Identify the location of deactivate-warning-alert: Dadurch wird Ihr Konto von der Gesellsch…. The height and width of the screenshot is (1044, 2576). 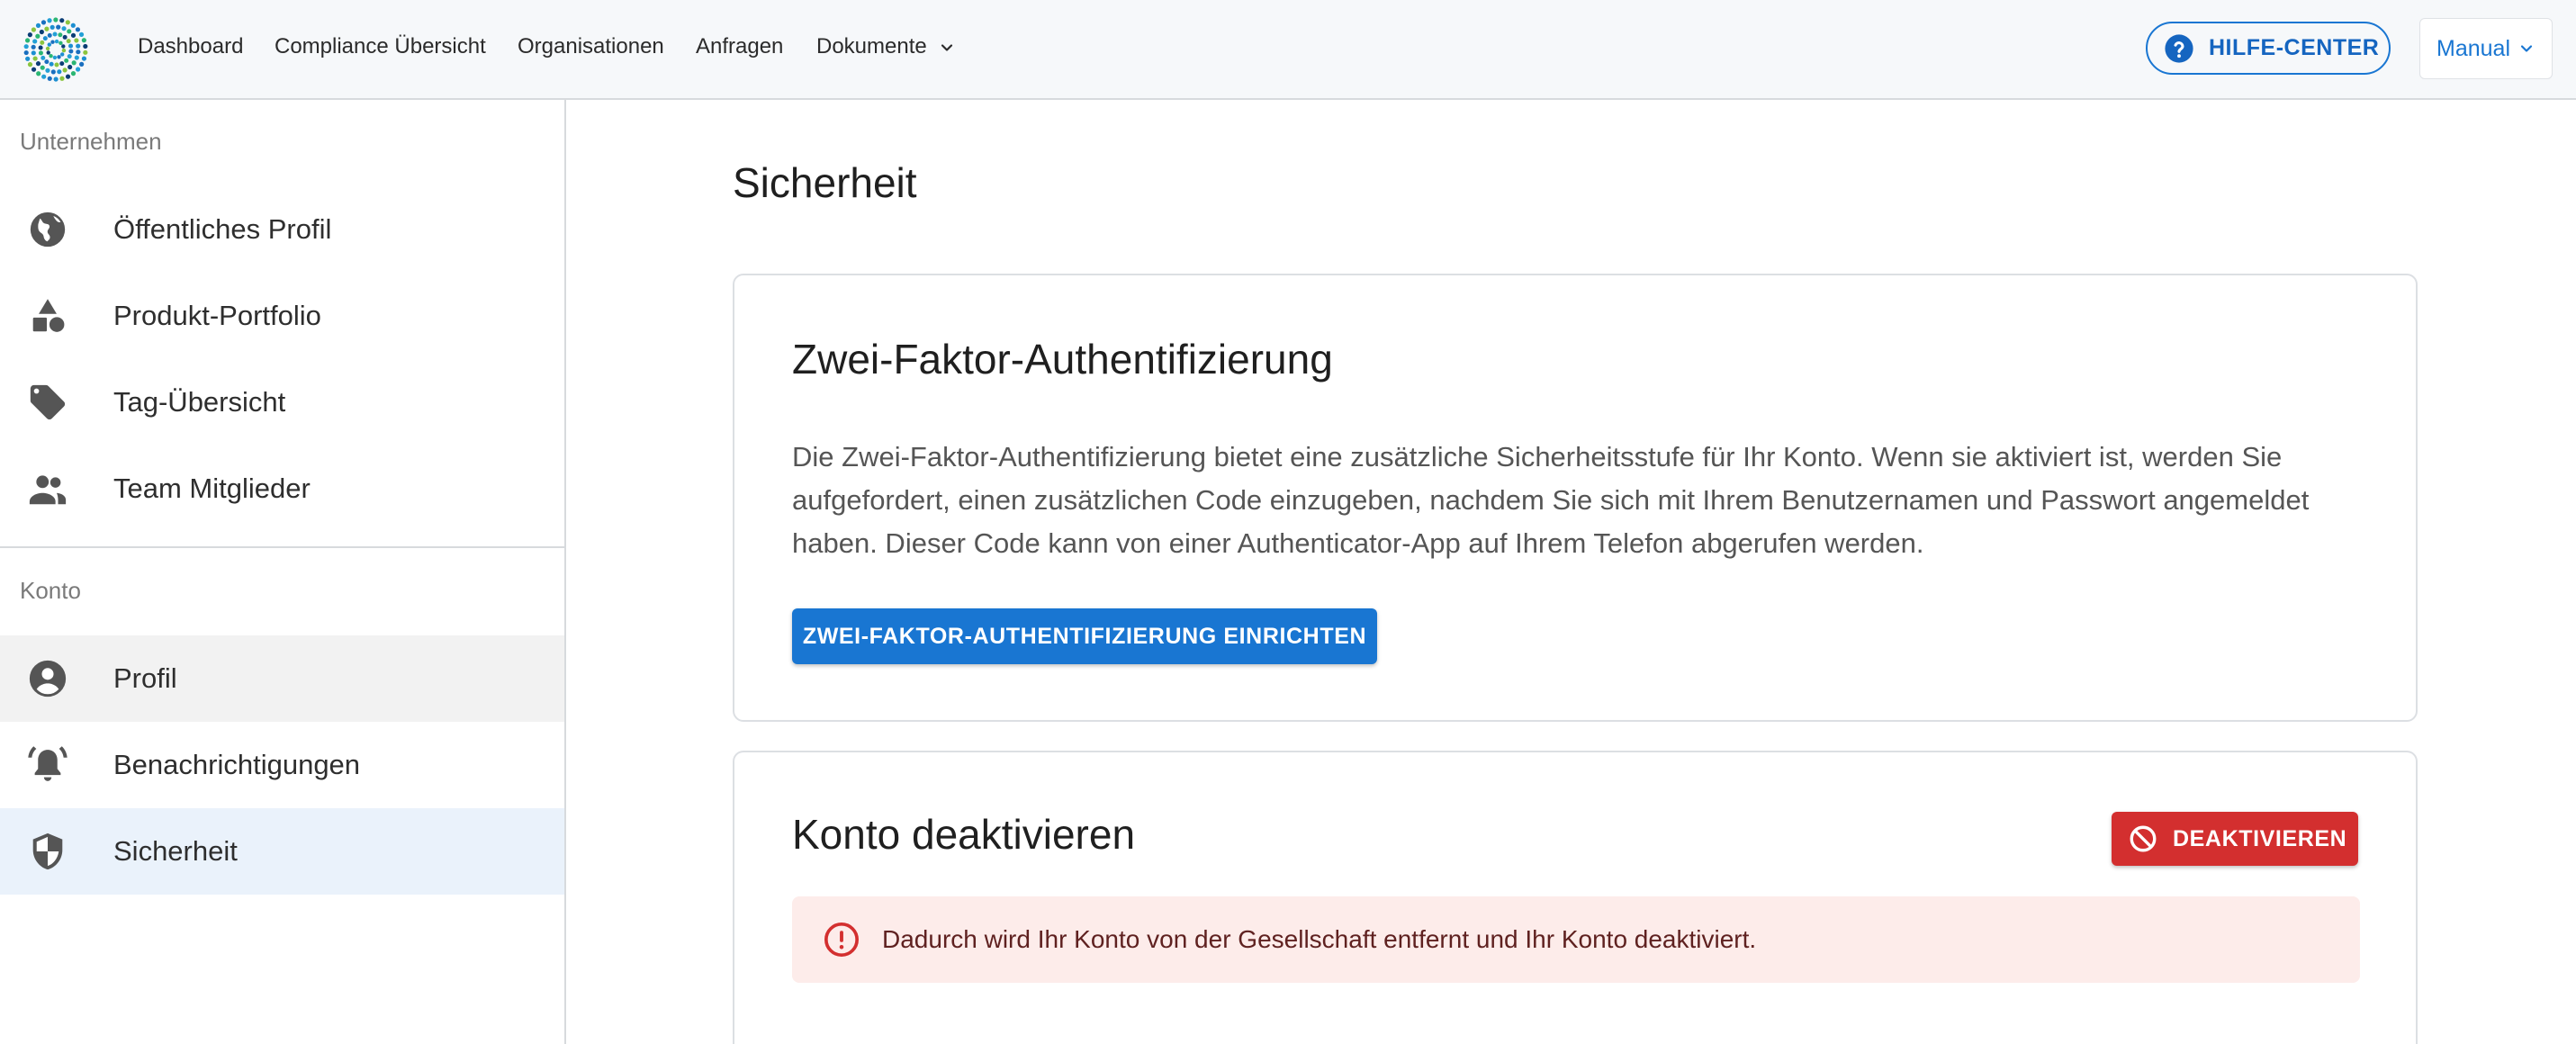
(1576, 939).